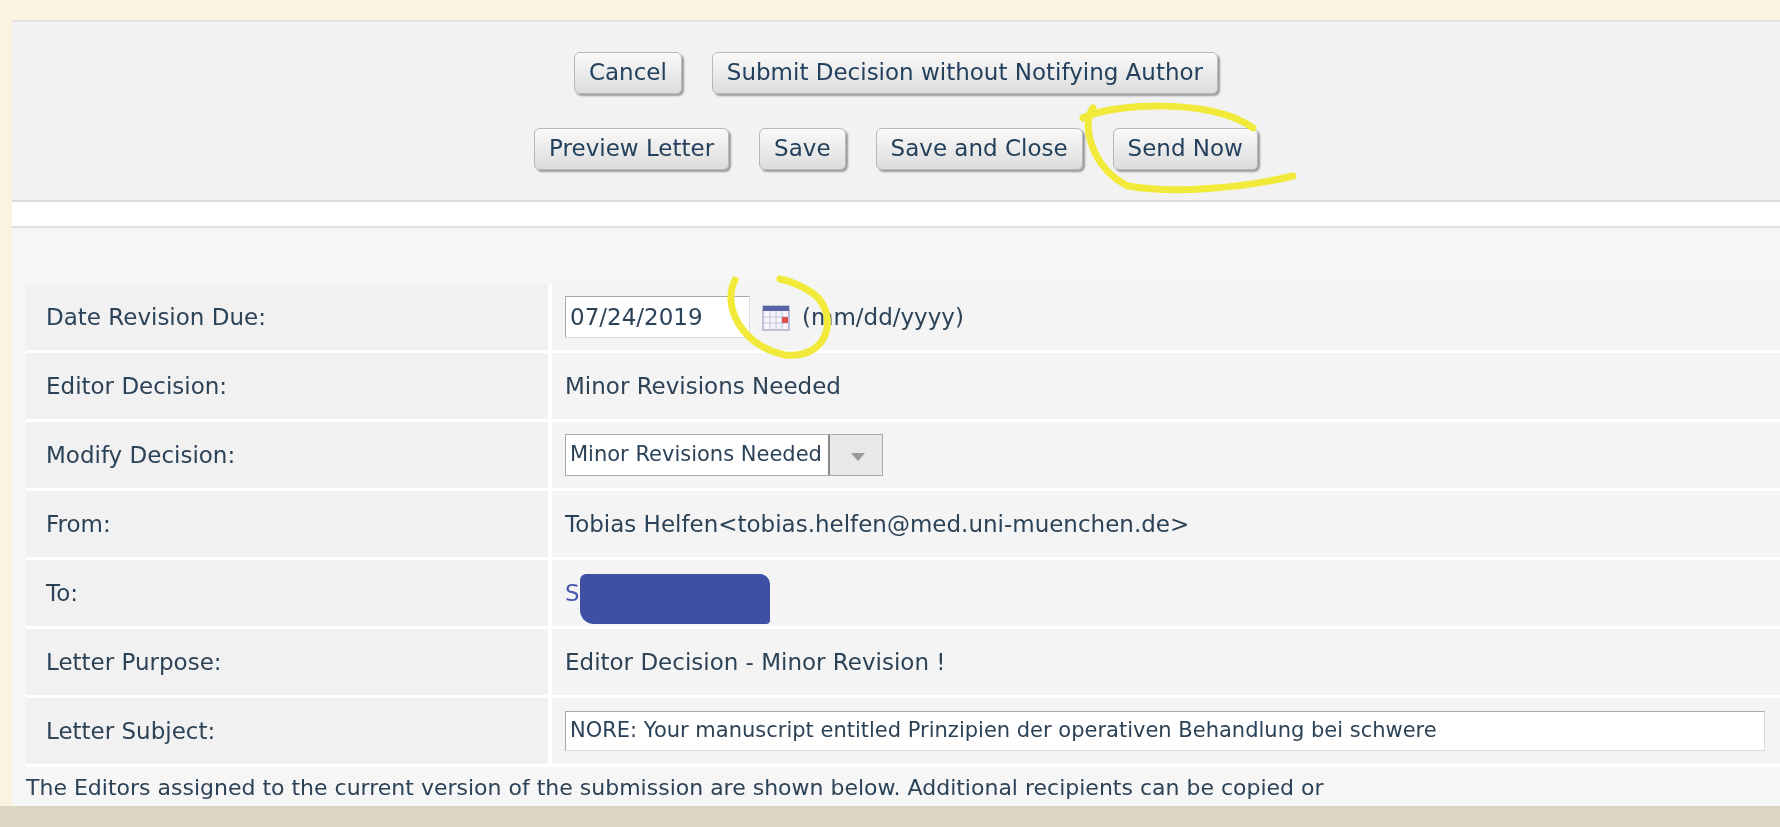  What do you see at coordinates (965, 73) in the screenshot?
I see `button: Submit Decision without Notifying Author` at bounding box center [965, 73].